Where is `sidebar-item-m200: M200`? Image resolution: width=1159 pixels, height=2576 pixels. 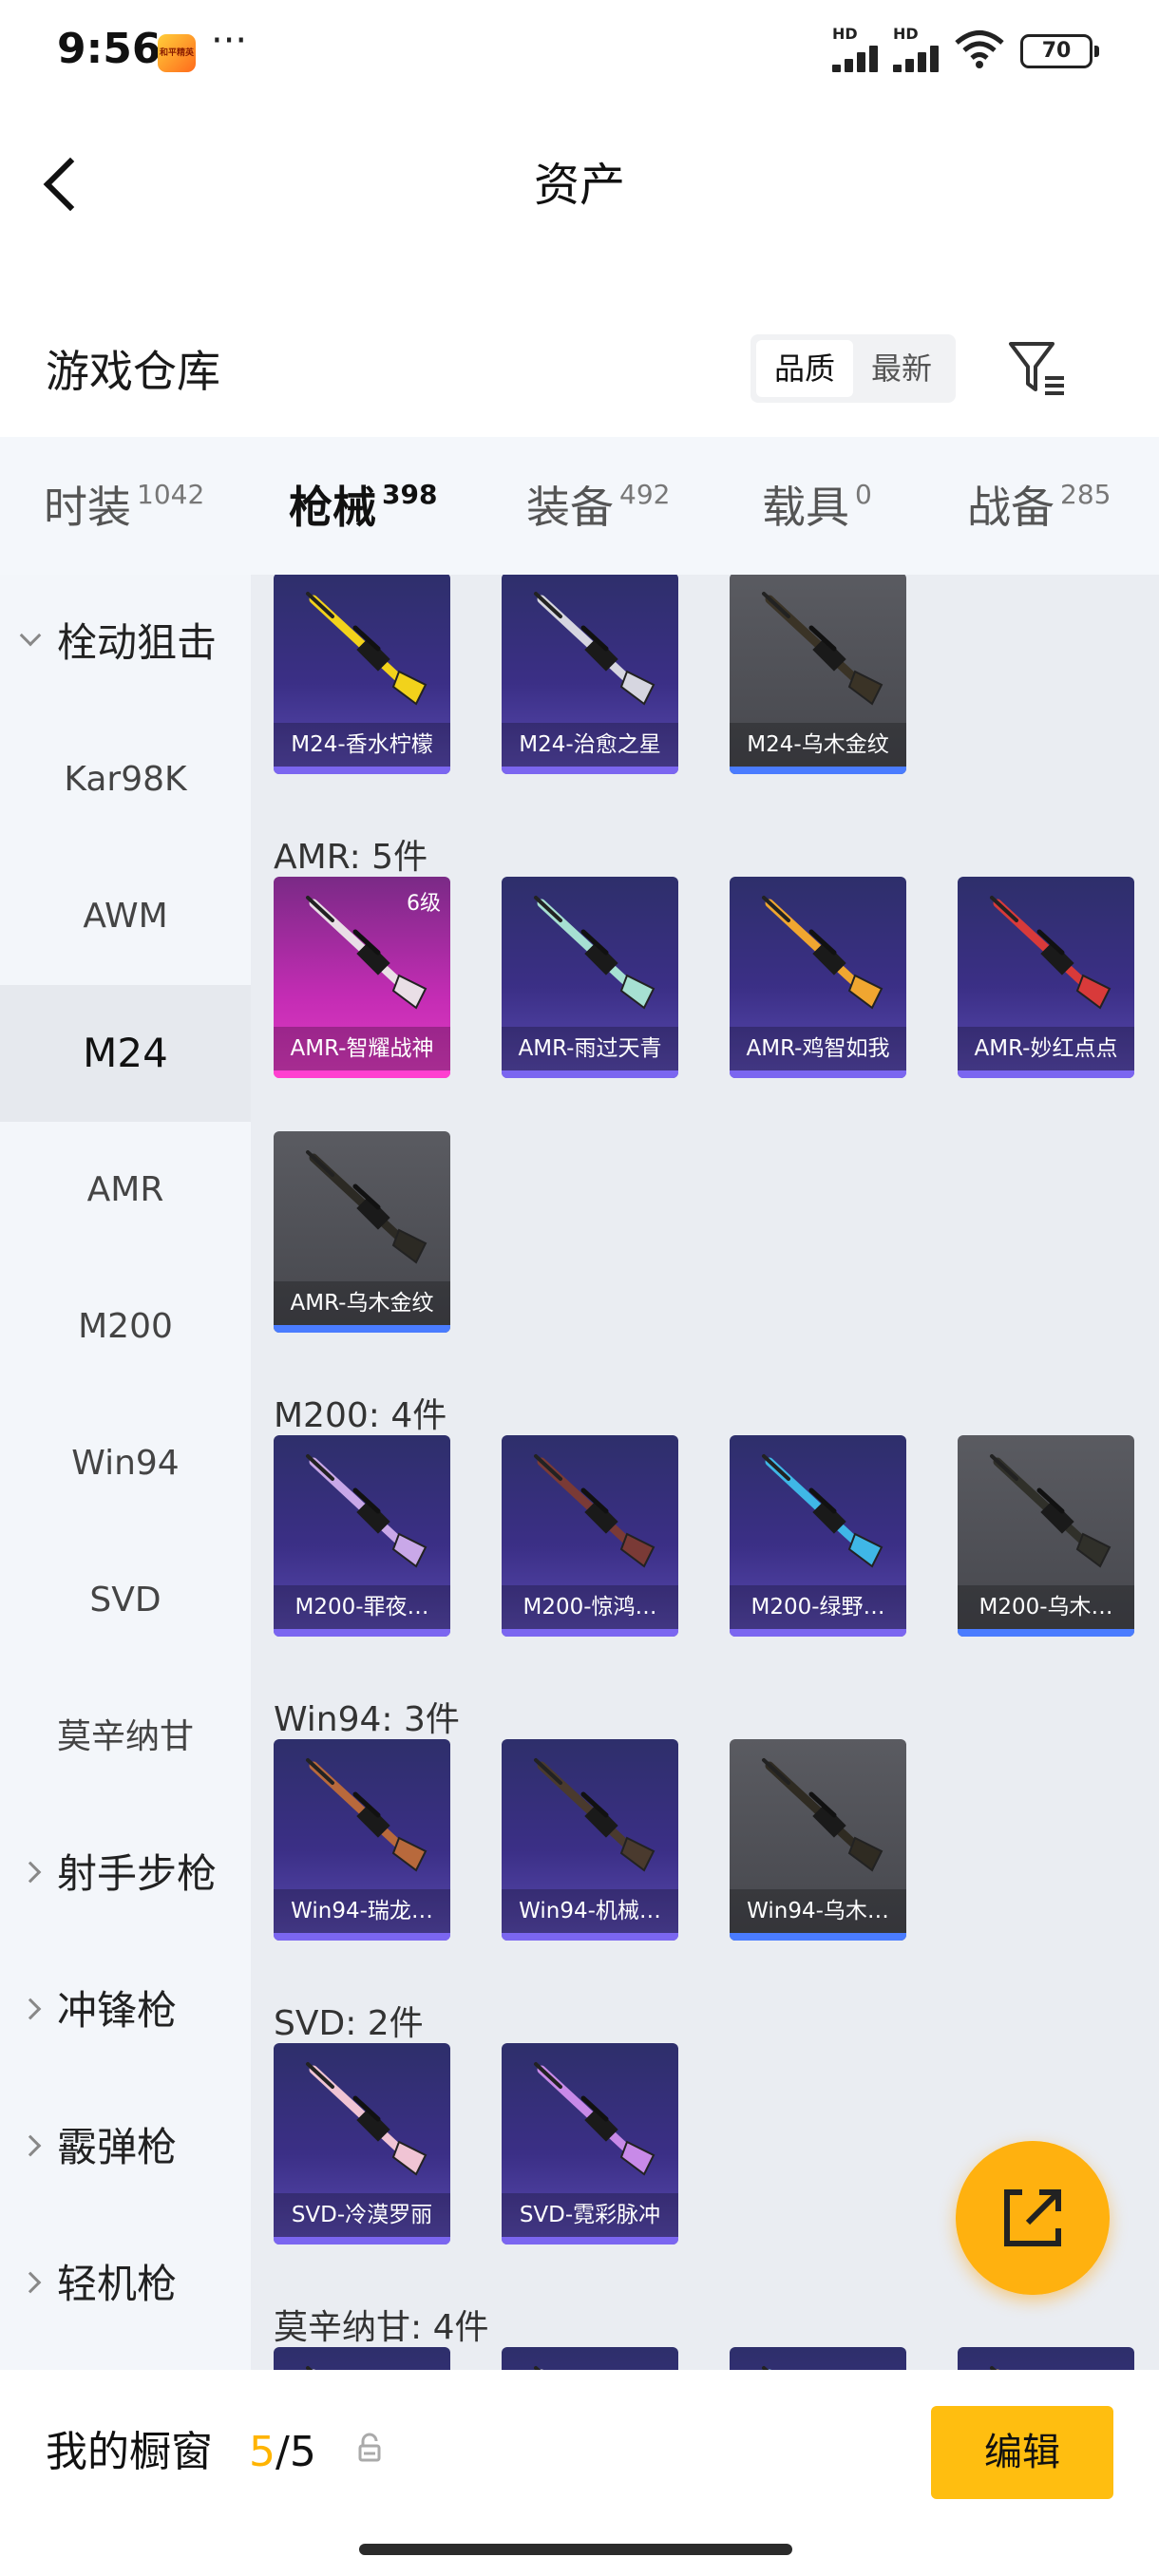
sidebar-item-m200: M200 is located at coordinates (125, 1327).